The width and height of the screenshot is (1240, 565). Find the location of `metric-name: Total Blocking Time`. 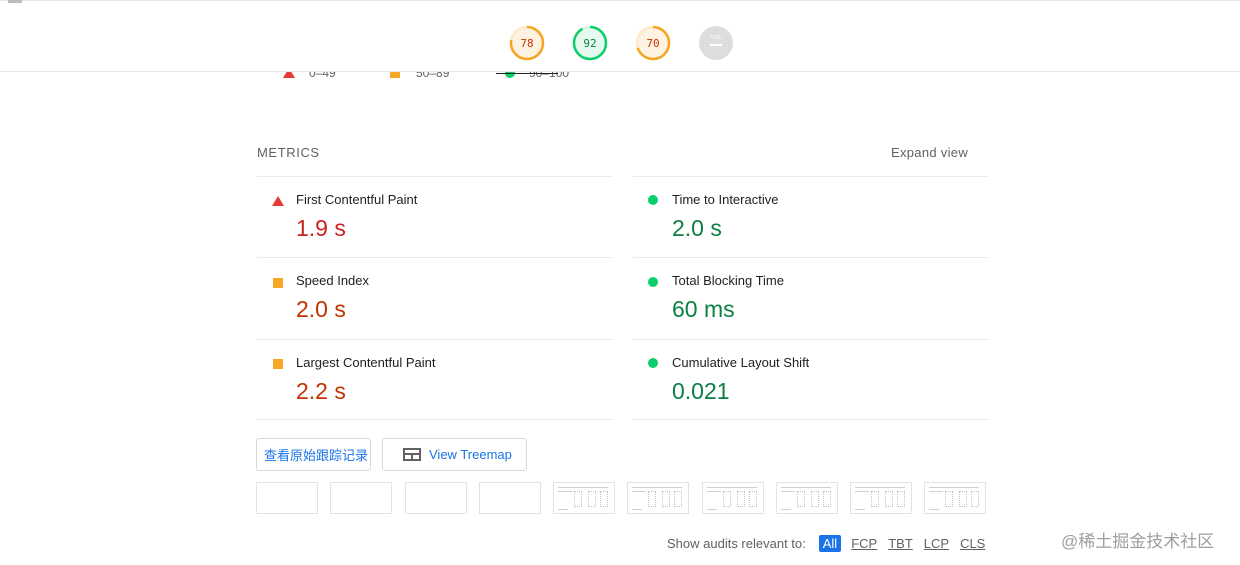

metric-name: Total Blocking Time is located at coordinates (728, 280).